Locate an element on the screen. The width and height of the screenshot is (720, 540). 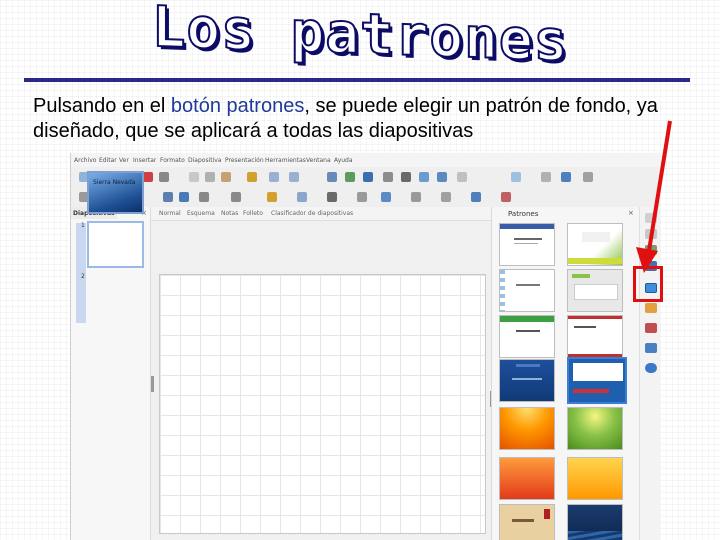
tab-notas: Notas is located at coordinates (229, 213).